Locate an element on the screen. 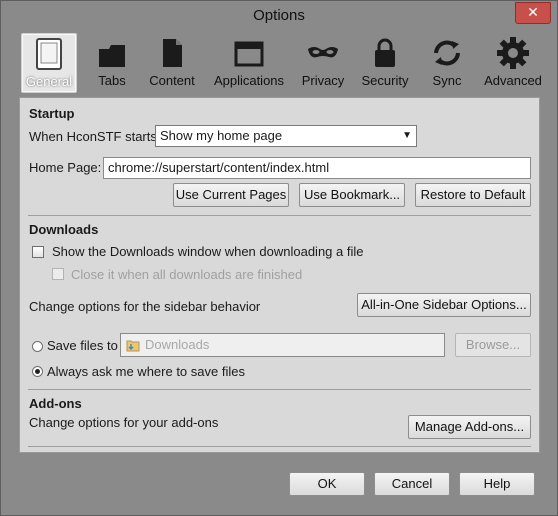 This screenshot has height=516, width=558. tab-tabs: Tabs is located at coordinates (112, 62).